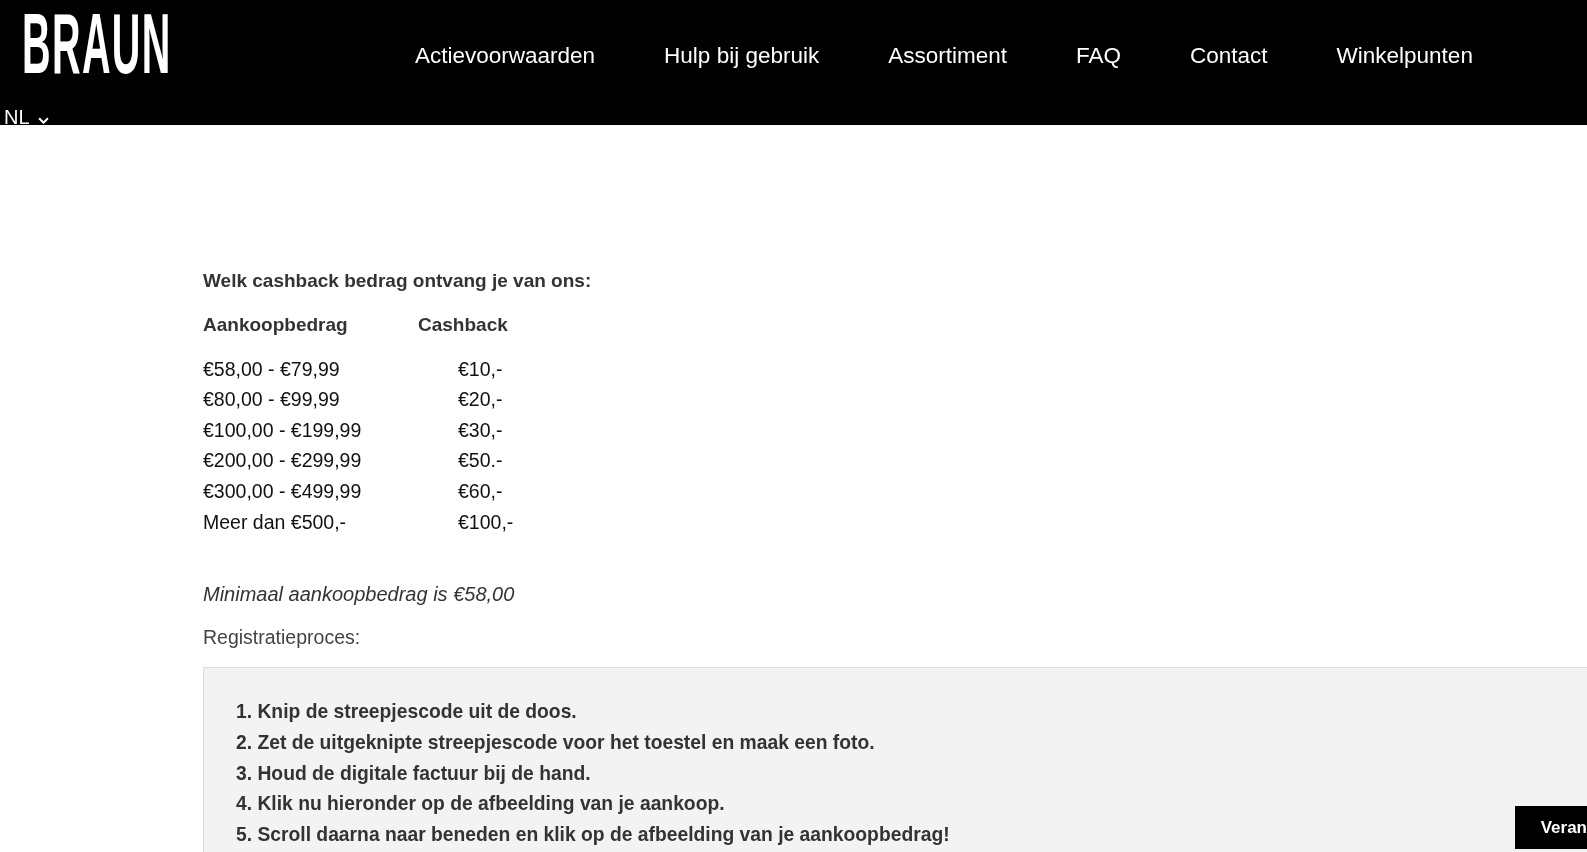  What do you see at coordinates (486, 522) in the screenshot?
I see `table-cell-text: €100,-` at bounding box center [486, 522].